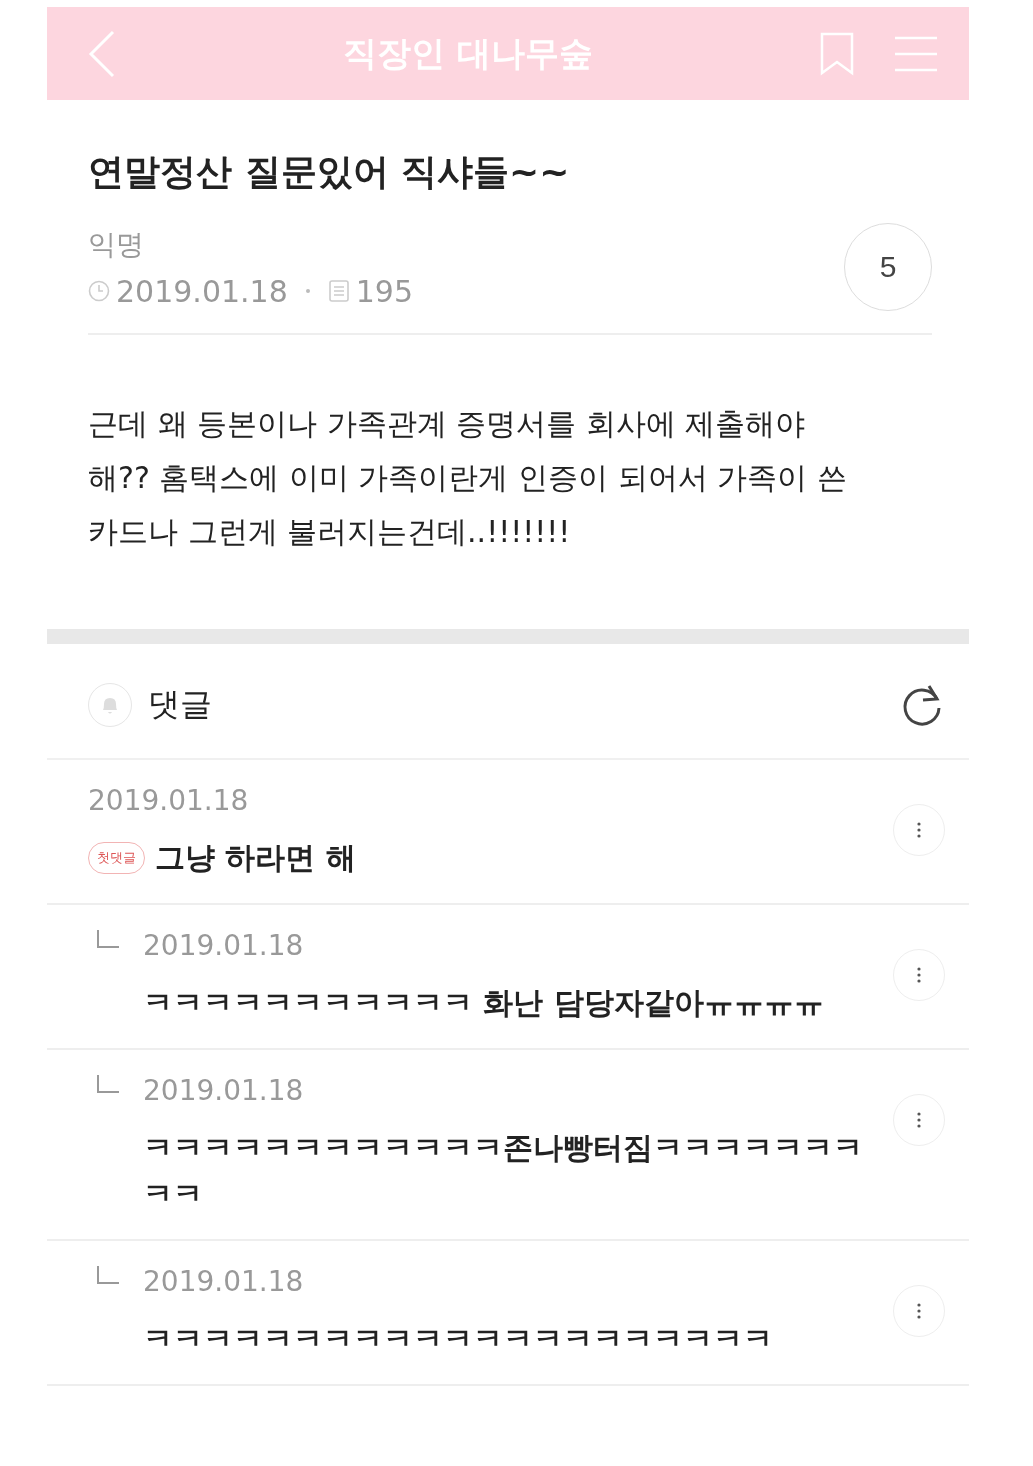 This screenshot has height=1466, width=1033. I want to click on bookmark-icon, so click(837, 53).